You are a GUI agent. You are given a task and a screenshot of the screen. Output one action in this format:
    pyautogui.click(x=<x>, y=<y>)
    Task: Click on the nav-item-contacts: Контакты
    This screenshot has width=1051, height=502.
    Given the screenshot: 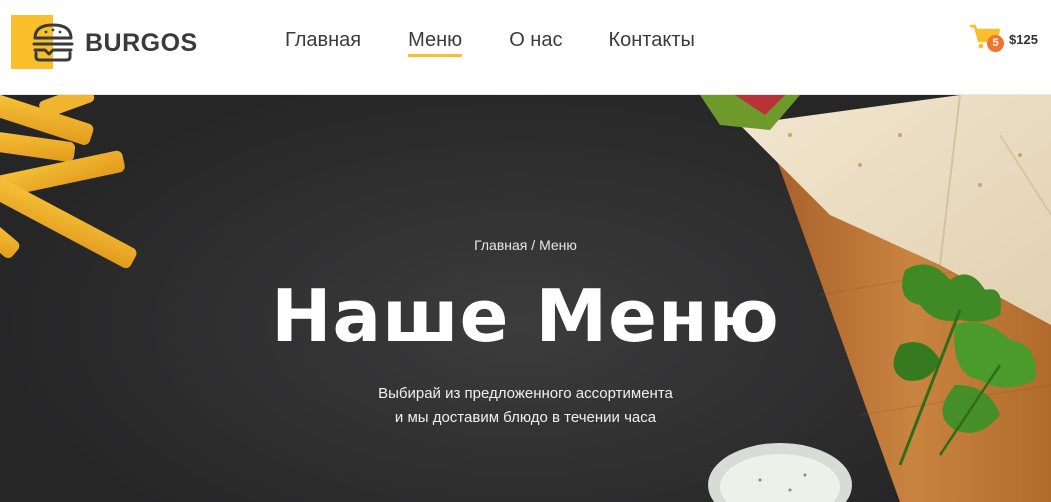 What is the action you would take?
    pyautogui.click(x=651, y=41)
    